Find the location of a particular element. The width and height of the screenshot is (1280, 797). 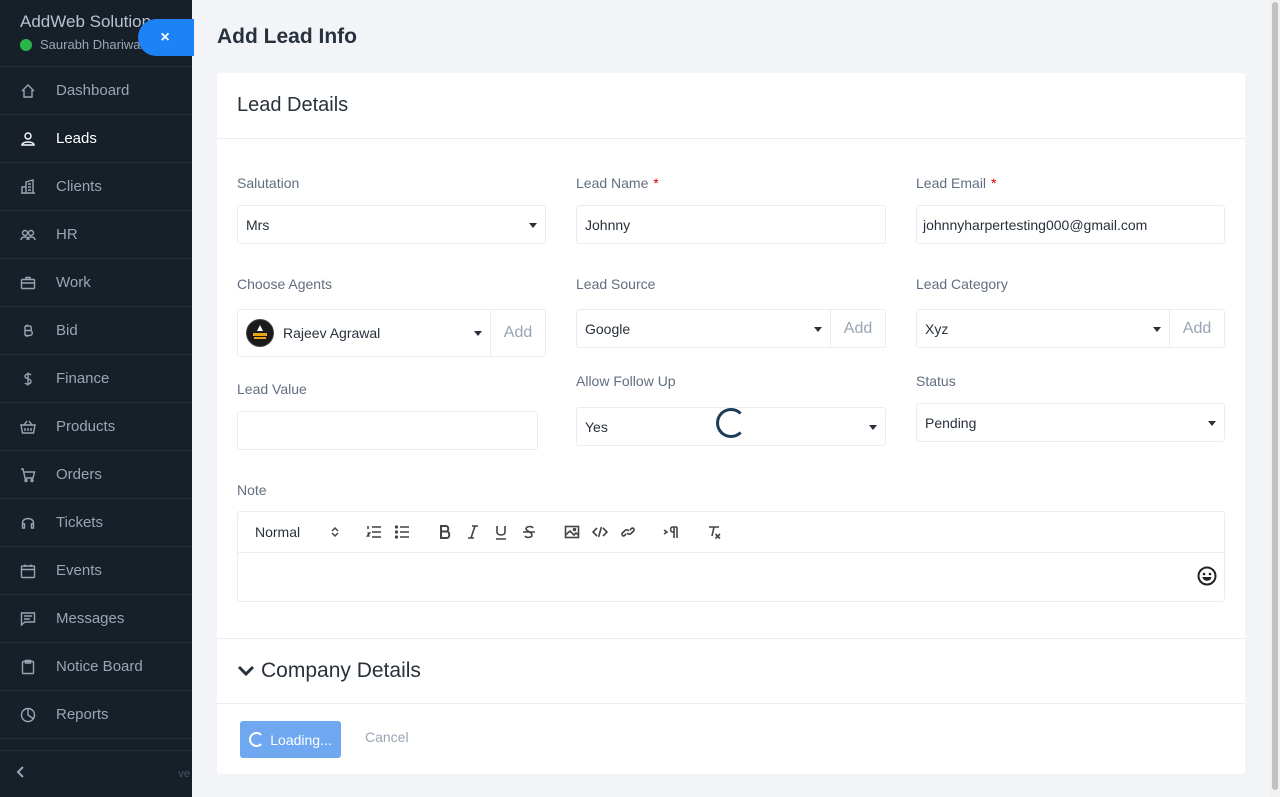

sidebar-item-tickets: Tickets is located at coordinates (96, 523).